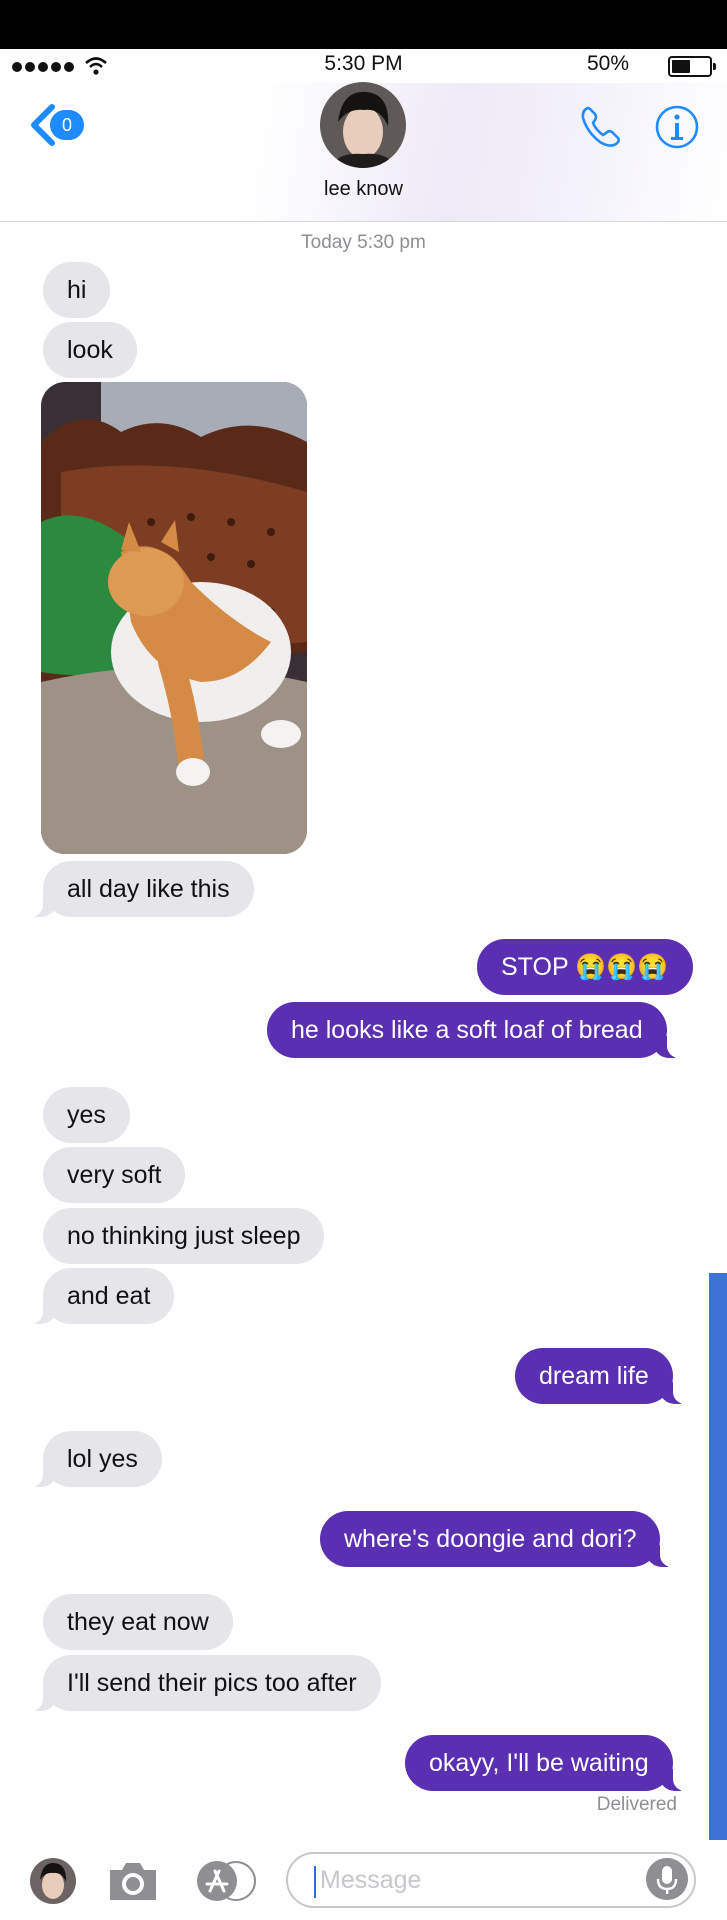  Describe the element at coordinates (138, 1622) in the screenshot. I see `message-bubble-incoming: they eat now` at that location.